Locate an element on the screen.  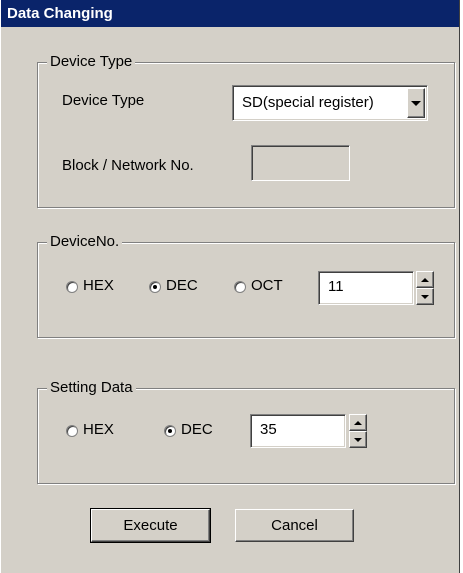
device-no-spin-up is located at coordinates (425, 279).